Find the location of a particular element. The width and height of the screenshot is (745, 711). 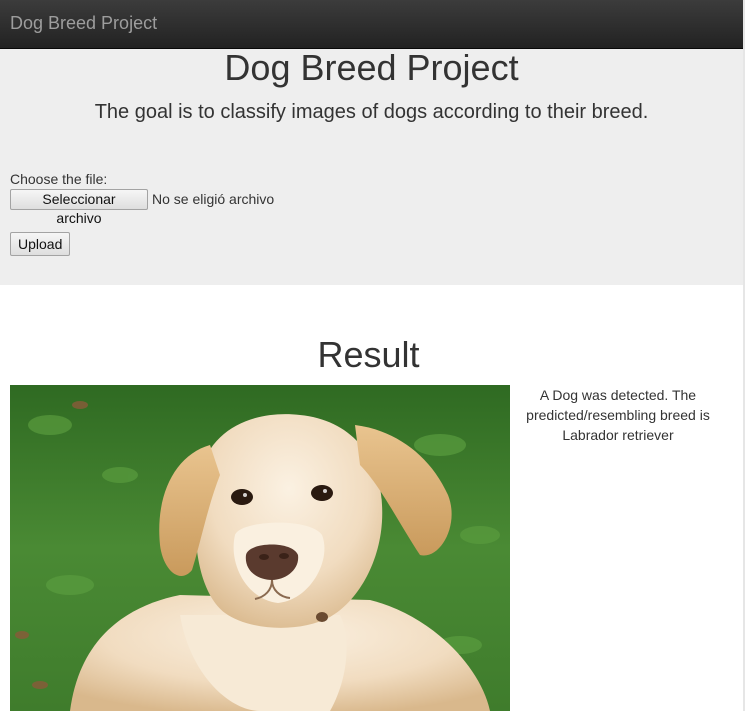

choose-file-button: Seleccionar archivo is located at coordinates (79, 207).